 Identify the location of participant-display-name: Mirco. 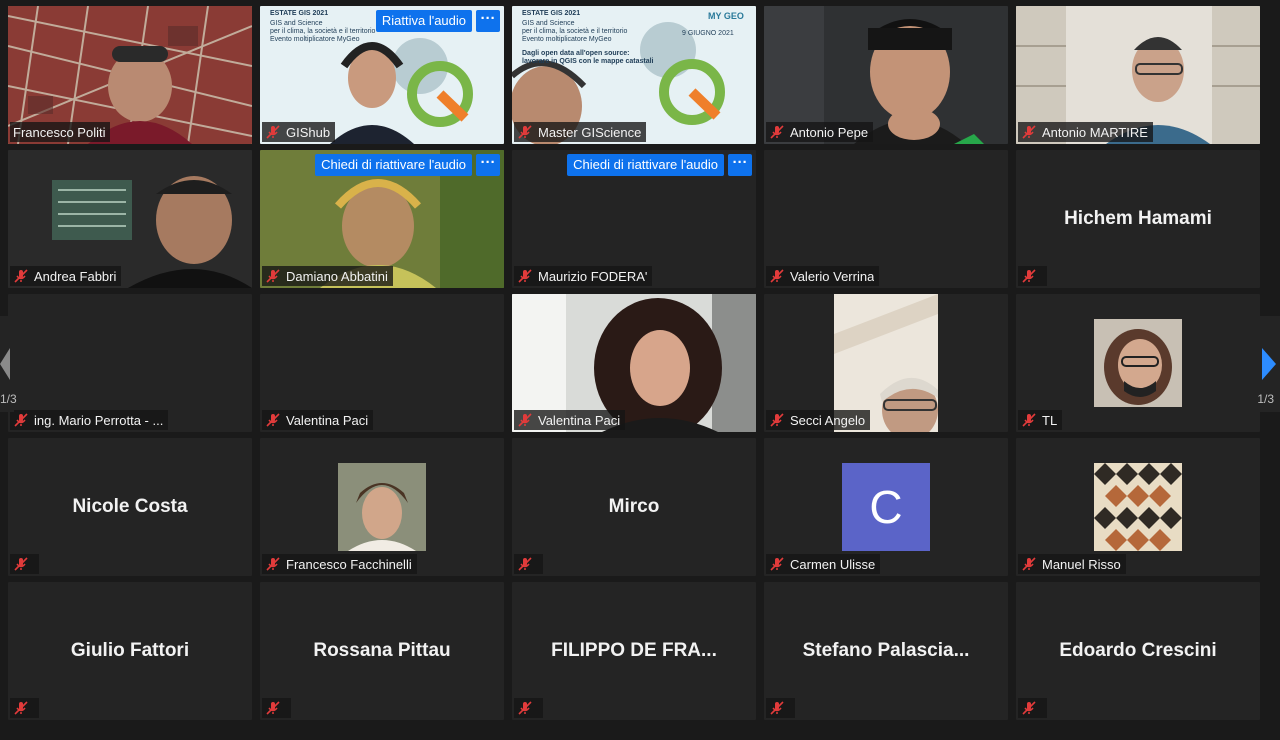
(634, 506).